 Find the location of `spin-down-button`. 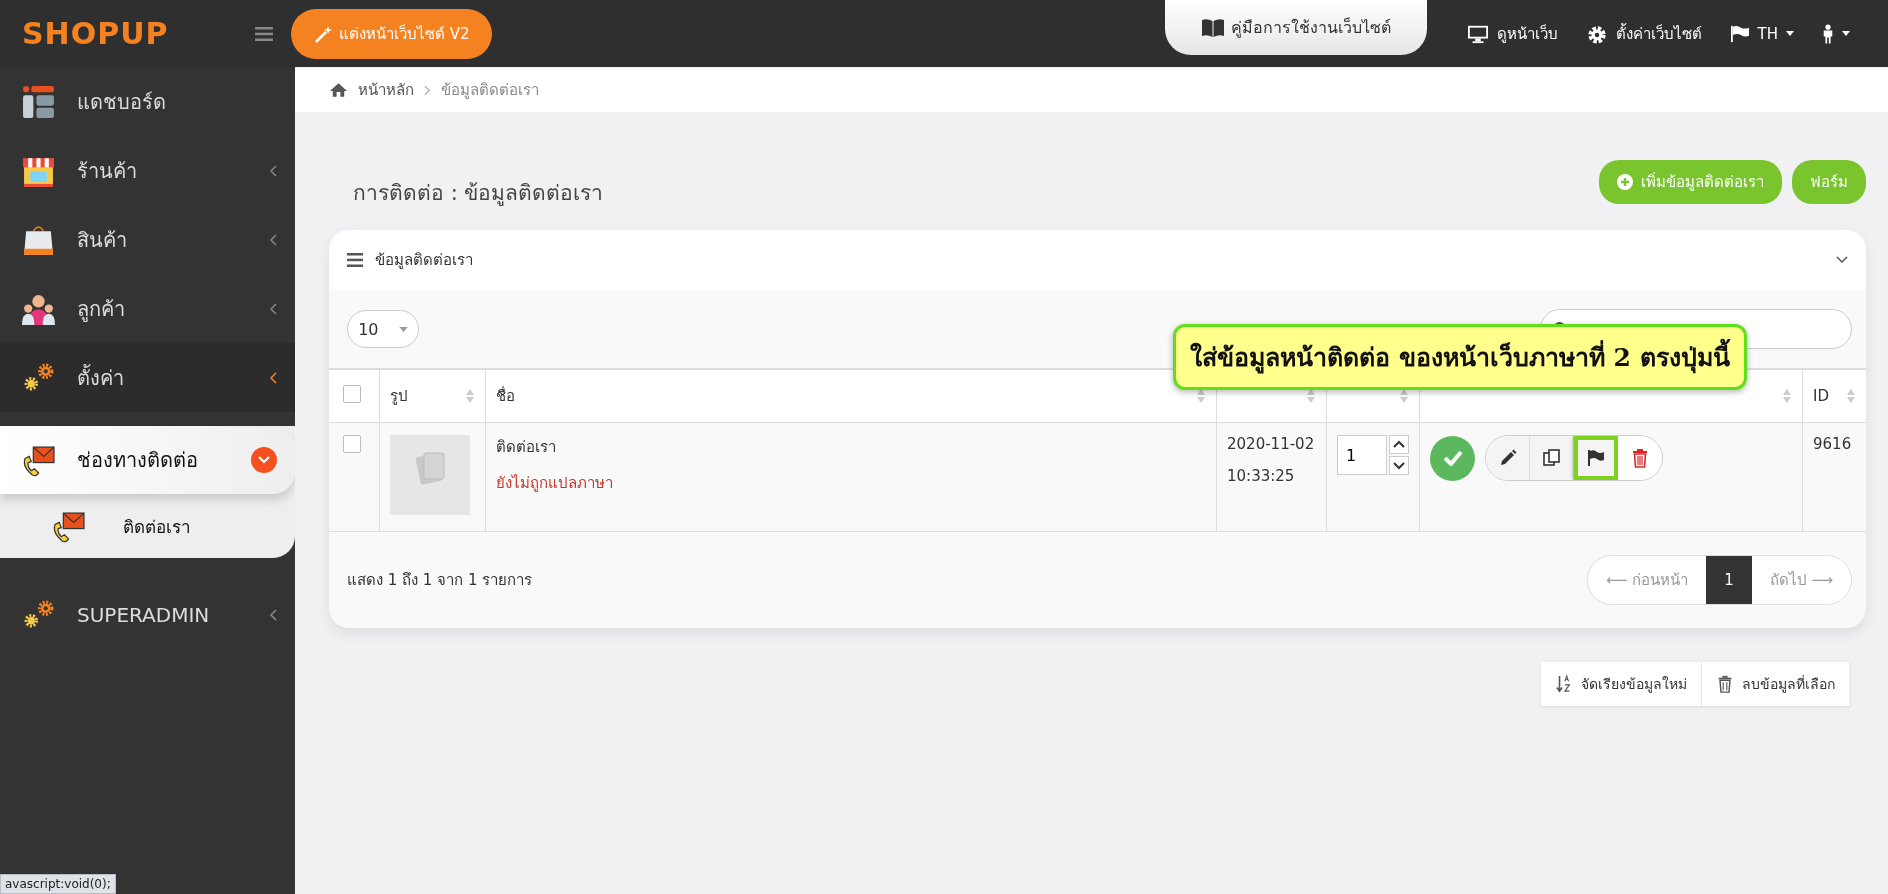

spin-down-button is located at coordinates (1399, 465).